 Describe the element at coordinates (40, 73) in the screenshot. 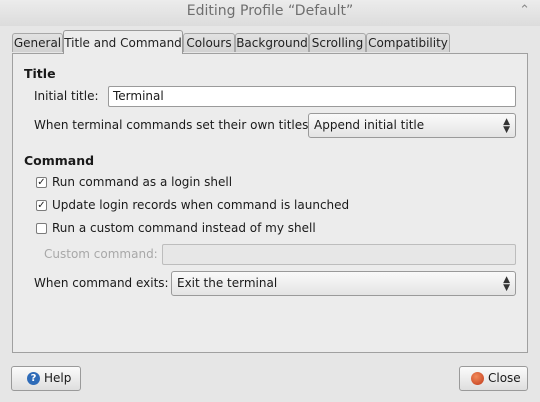

I see `title-section-heading: Title` at that location.